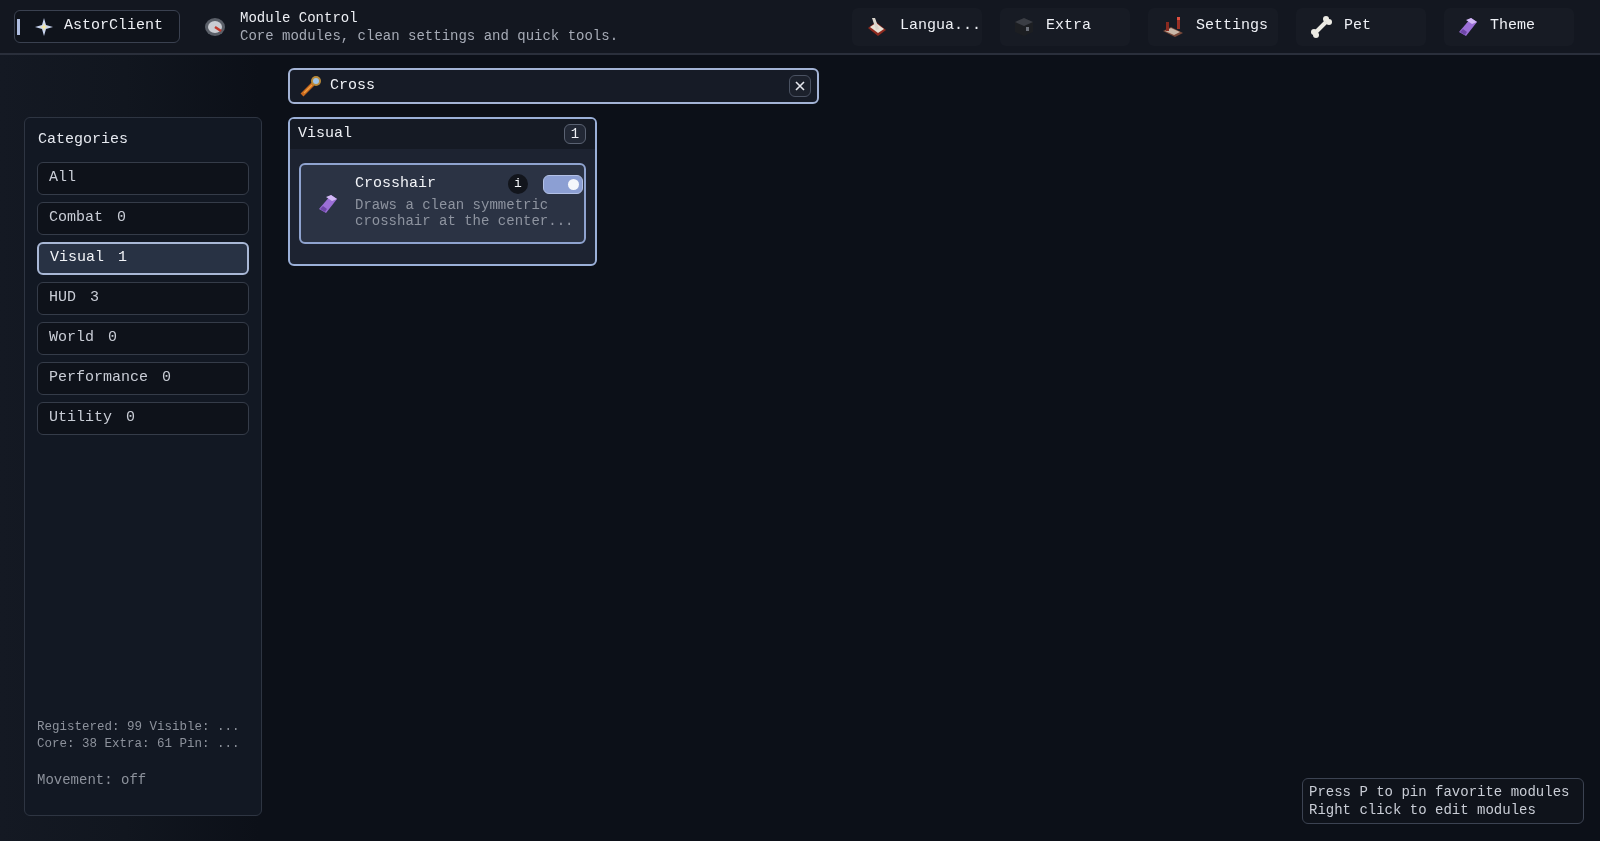 This screenshot has width=1600, height=841. Describe the element at coordinates (299, 17) in the screenshot. I see `header-title: Module Control` at that location.